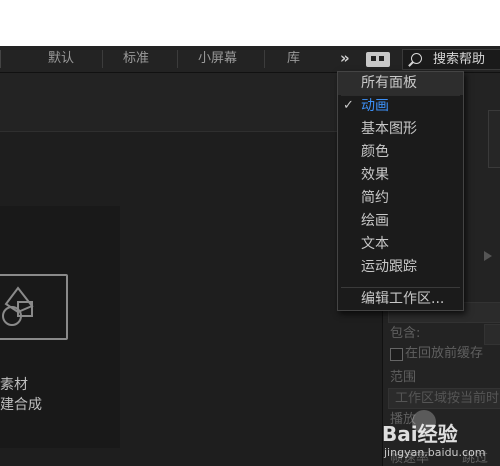 This screenshot has height=466, width=500. I want to click on new-composition-line2: 建合成, so click(21, 405).